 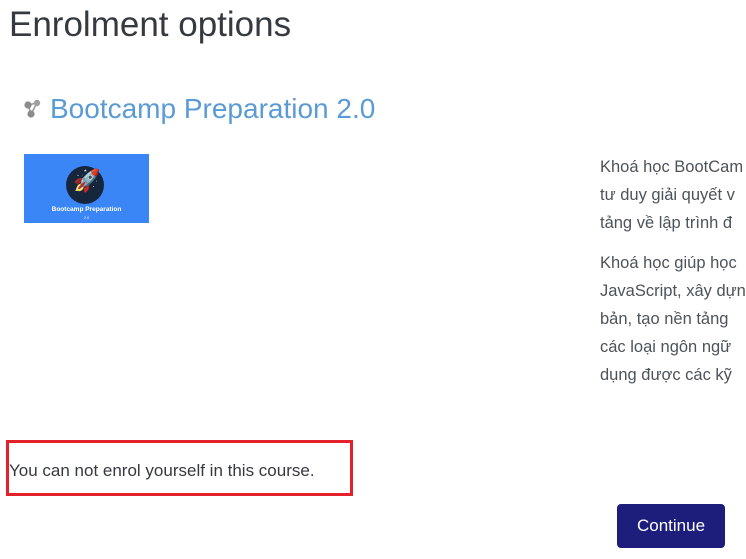 What do you see at coordinates (673, 291) in the screenshot?
I see `summary-line: JavaScript, xây dựn` at bounding box center [673, 291].